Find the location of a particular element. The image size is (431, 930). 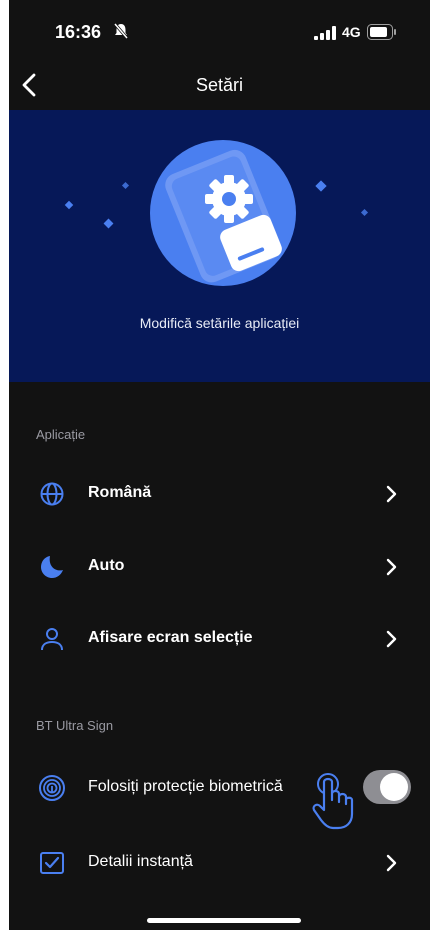

fingerprint-icon is located at coordinates (52, 788).